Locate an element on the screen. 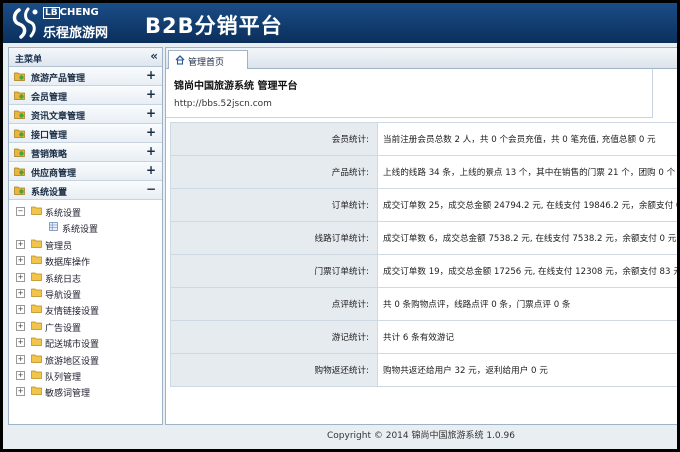 The image size is (680, 452). tab-bar: 管理首页 is located at coordinates (421, 58).